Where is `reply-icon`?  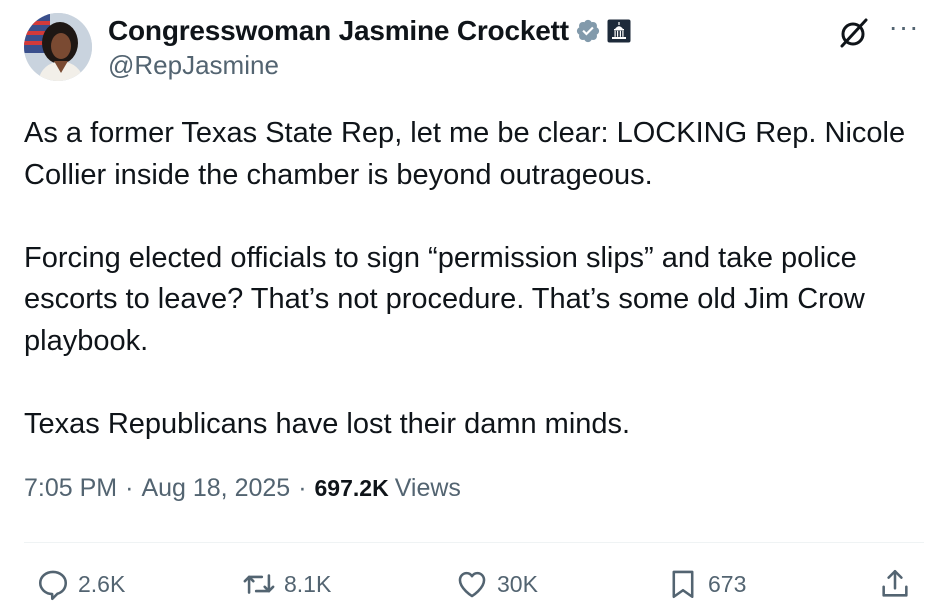
reply-icon is located at coordinates (53, 585).